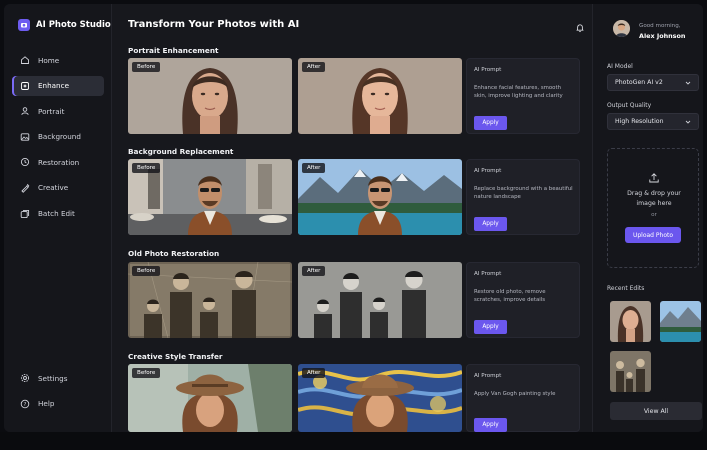 This screenshot has width=707, height=450. I want to click on sidebar-item-restoration: Restoration, so click(58, 162).